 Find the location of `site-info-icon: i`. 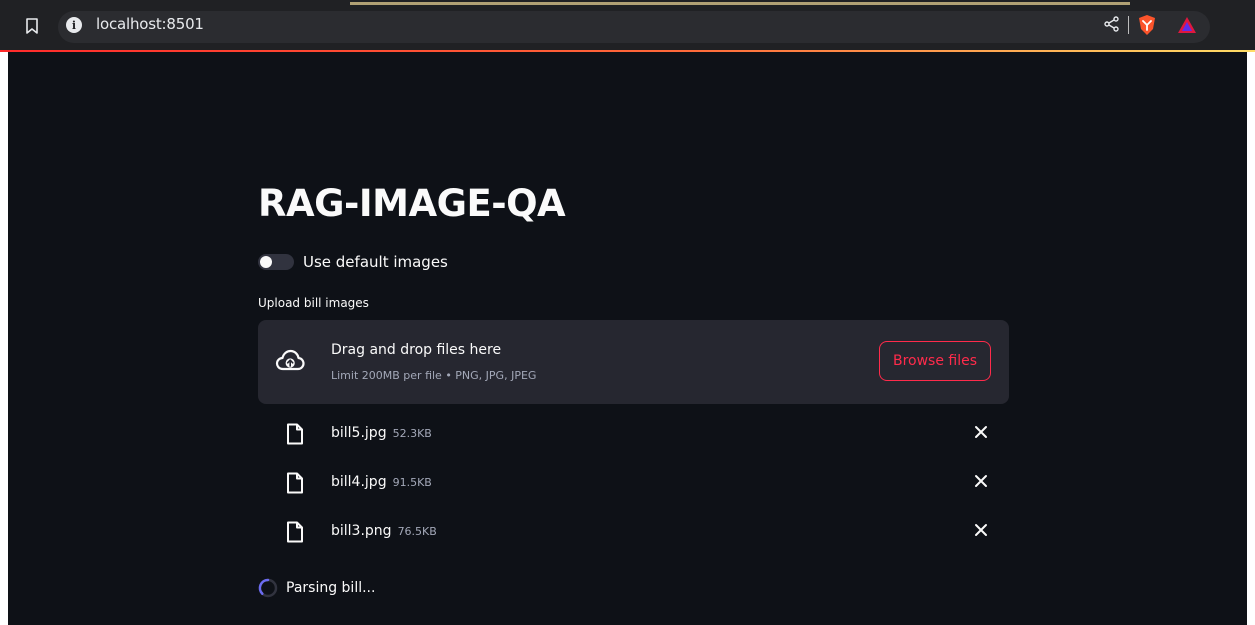

site-info-icon: i is located at coordinates (74, 25).